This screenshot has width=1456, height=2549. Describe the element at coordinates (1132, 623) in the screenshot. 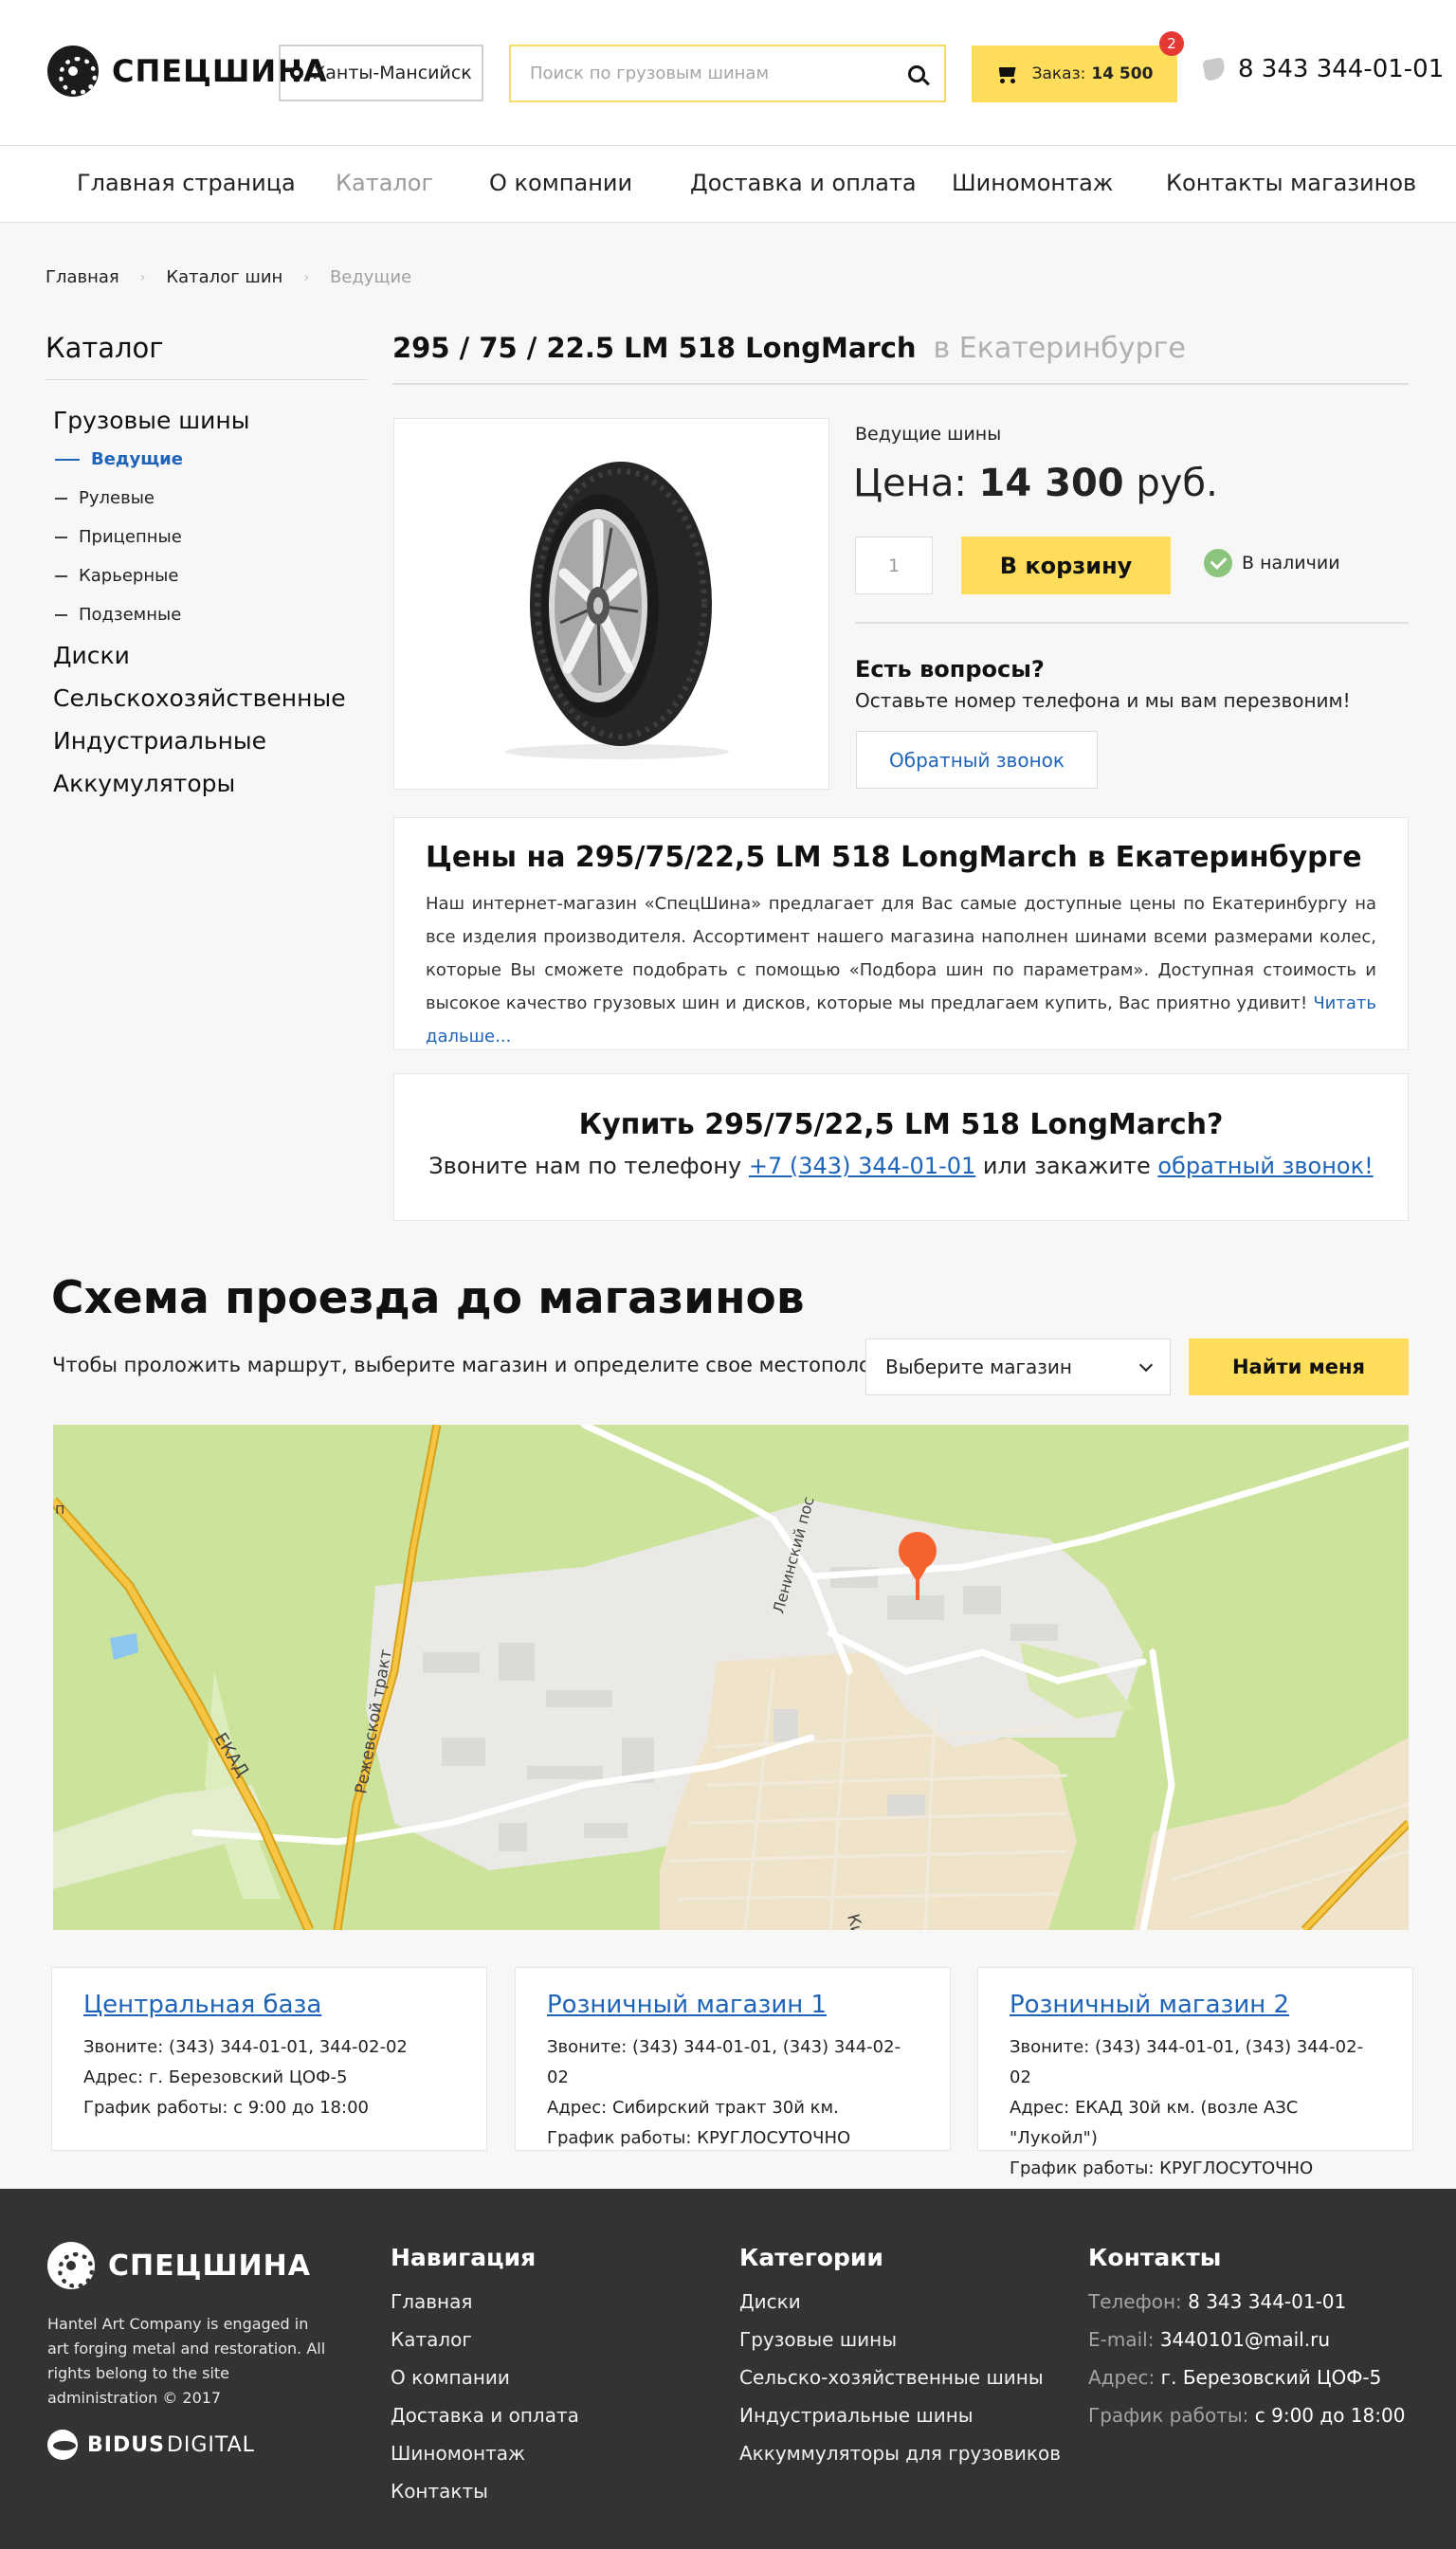

I see `divider` at that location.